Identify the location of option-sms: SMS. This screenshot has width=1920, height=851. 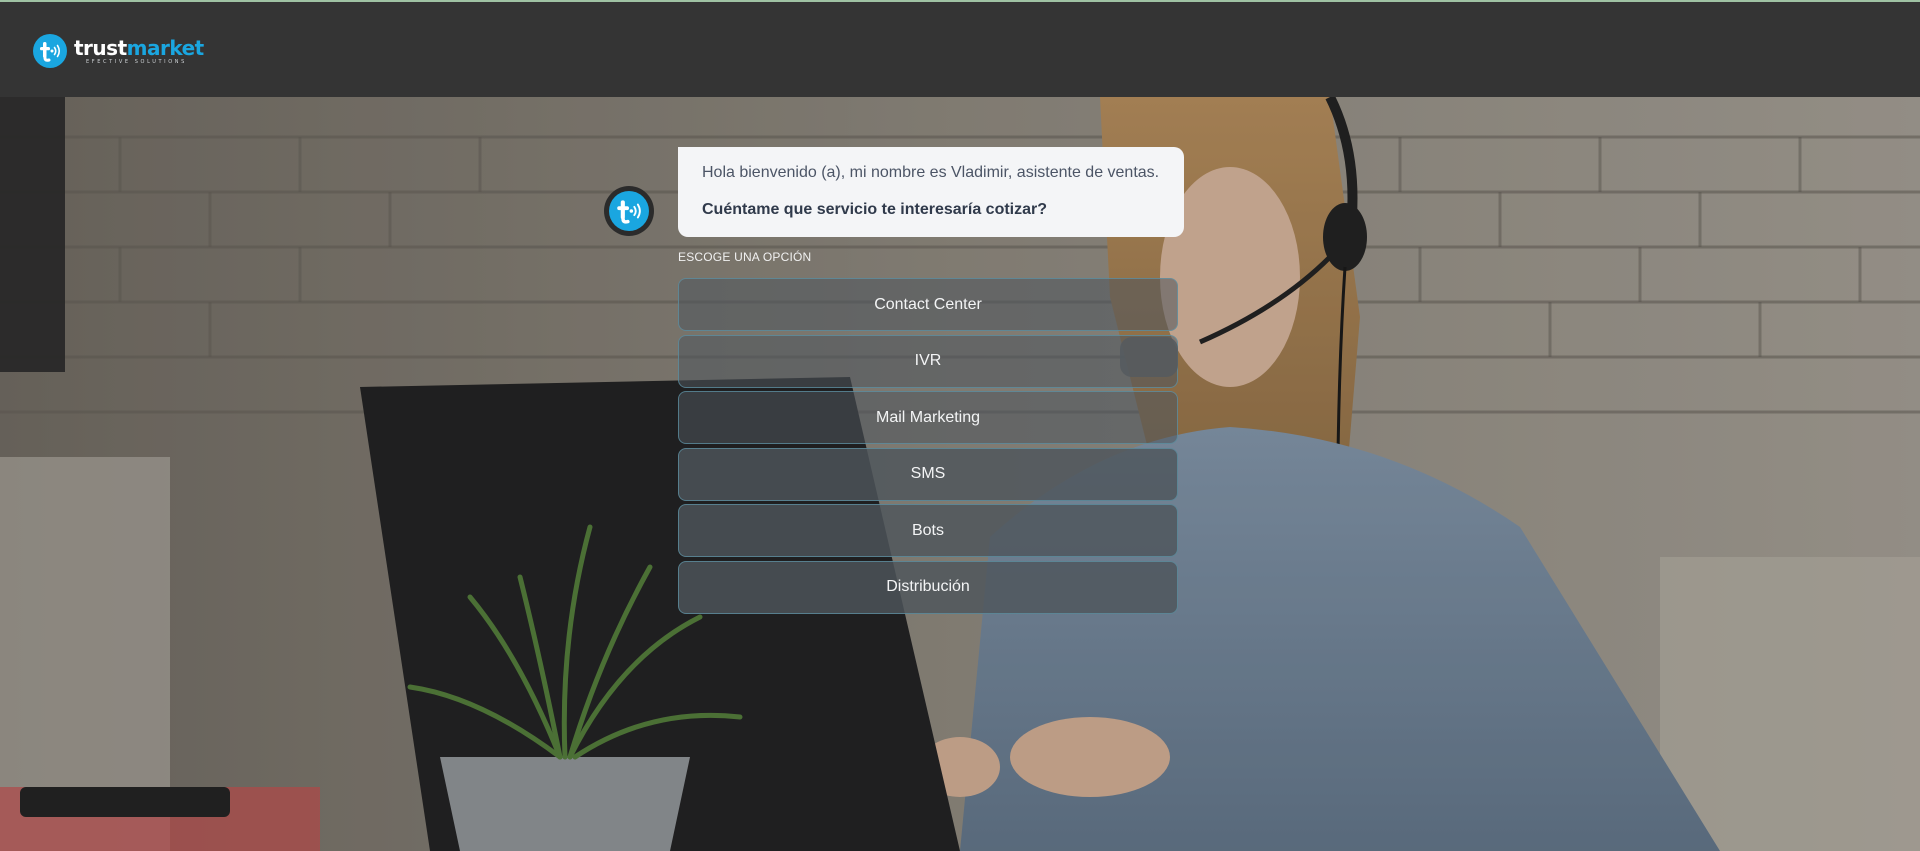
(928, 474).